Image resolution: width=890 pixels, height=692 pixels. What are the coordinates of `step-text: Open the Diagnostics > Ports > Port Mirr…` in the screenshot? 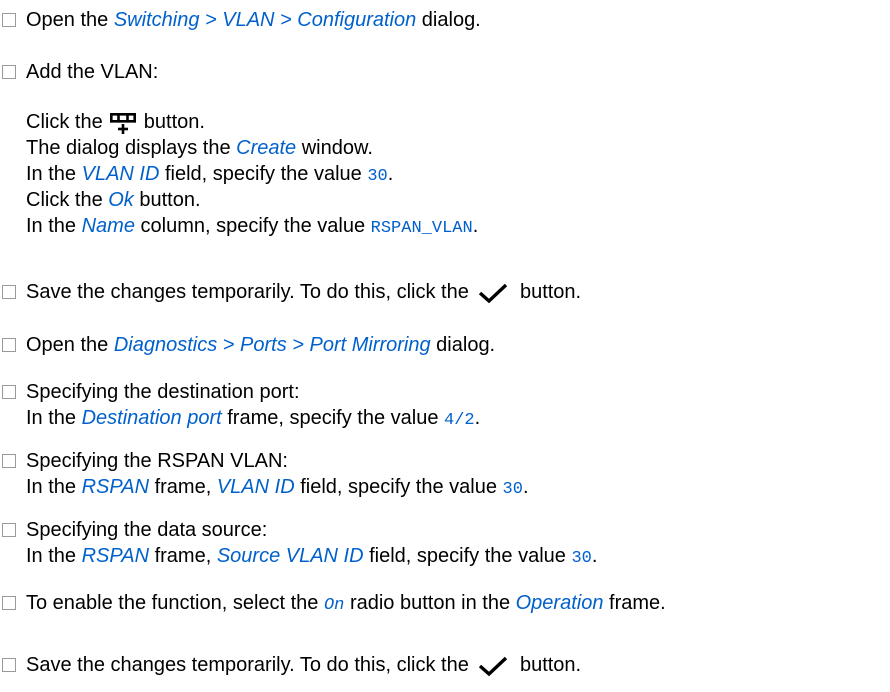 It's located at (261, 345).